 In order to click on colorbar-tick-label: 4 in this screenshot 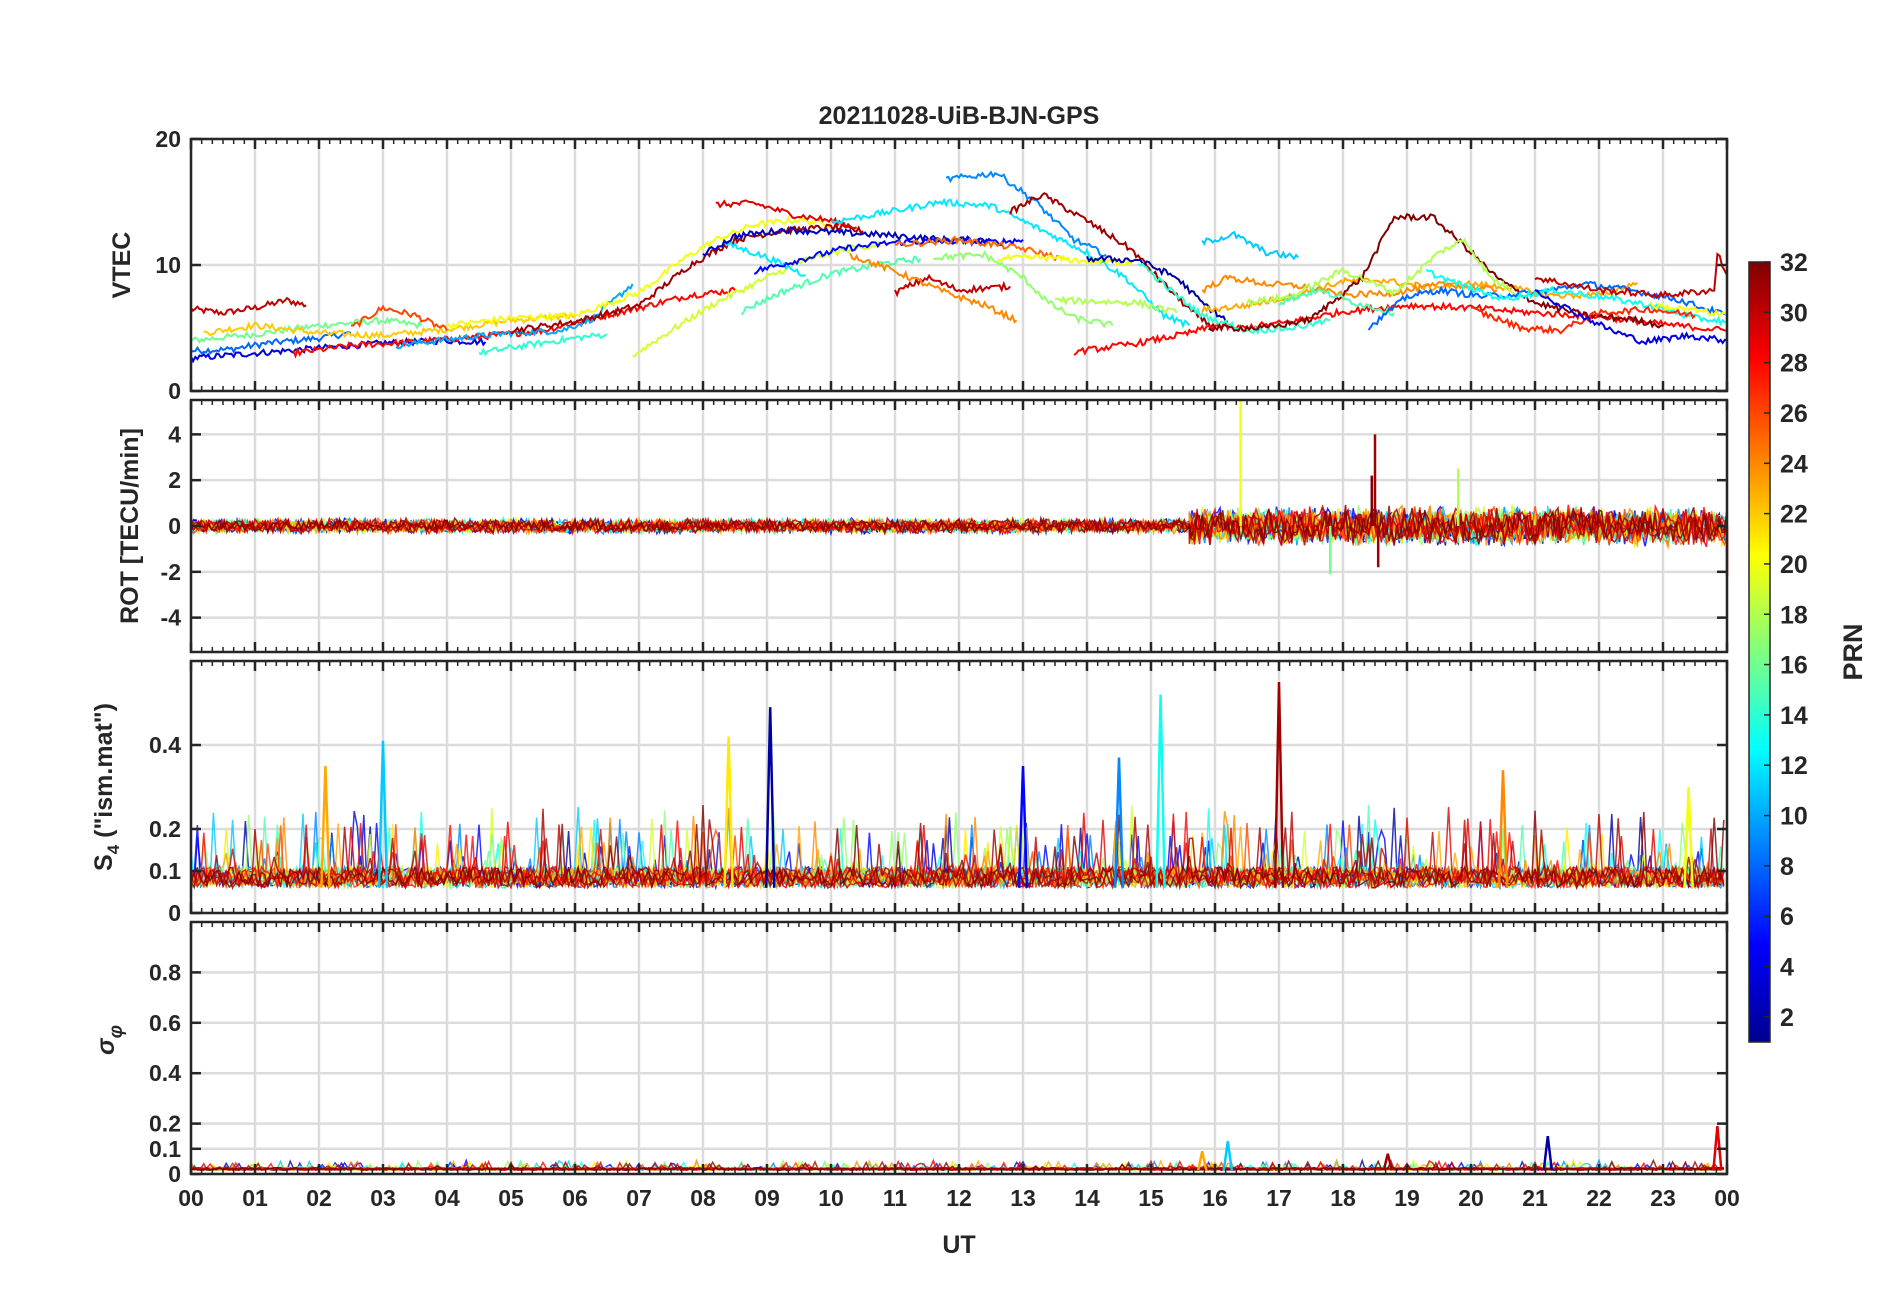, I will do `click(1787, 968)`.